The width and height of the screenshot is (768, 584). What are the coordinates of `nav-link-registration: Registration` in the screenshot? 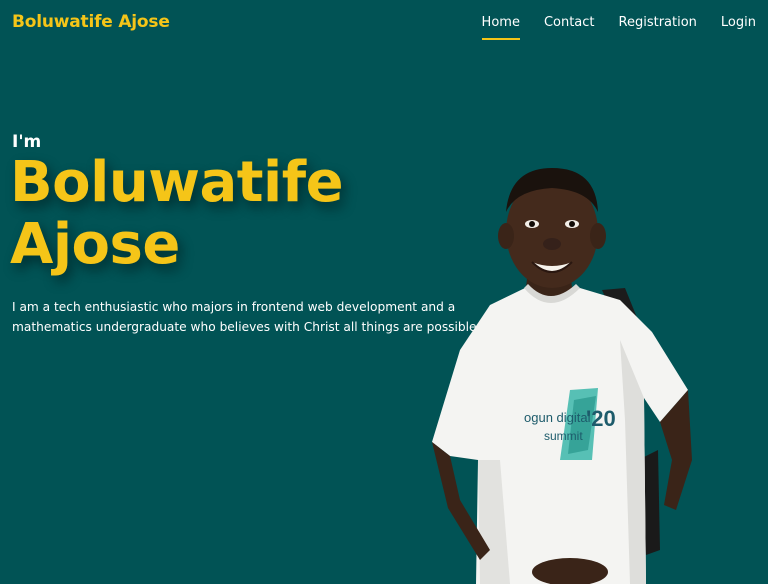 It's located at (658, 22).